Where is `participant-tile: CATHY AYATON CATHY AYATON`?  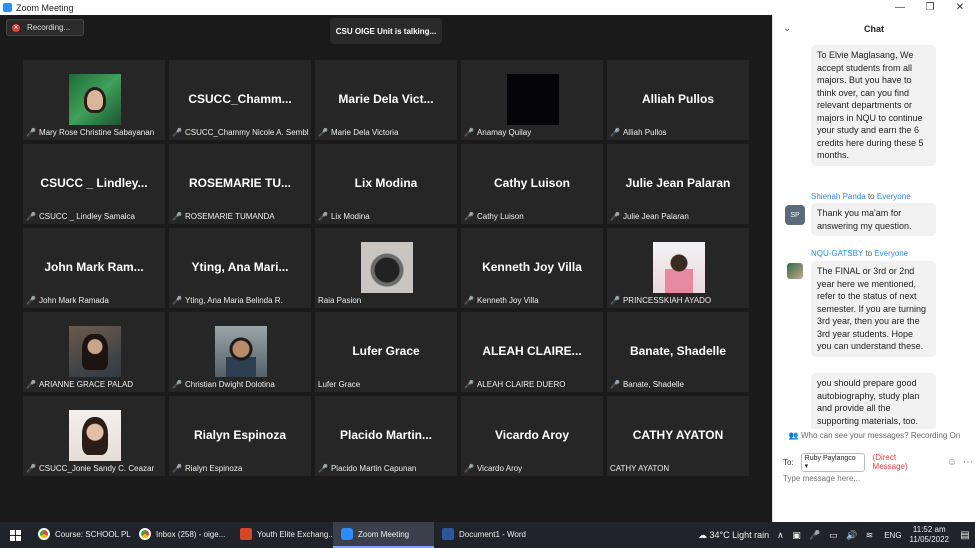 participant-tile: CATHY AYATON CATHY AYATON is located at coordinates (678, 436).